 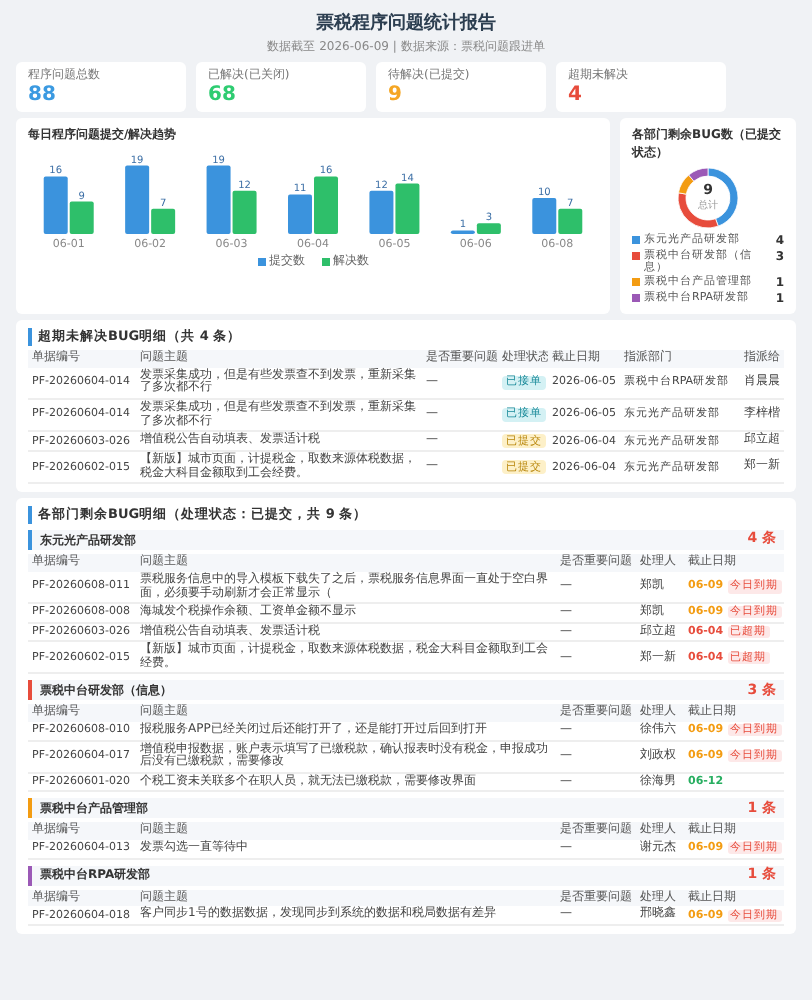 What do you see at coordinates (396, 95) in the screenshot?
I see `stat-value: 9` at bounding box center [396, 95].